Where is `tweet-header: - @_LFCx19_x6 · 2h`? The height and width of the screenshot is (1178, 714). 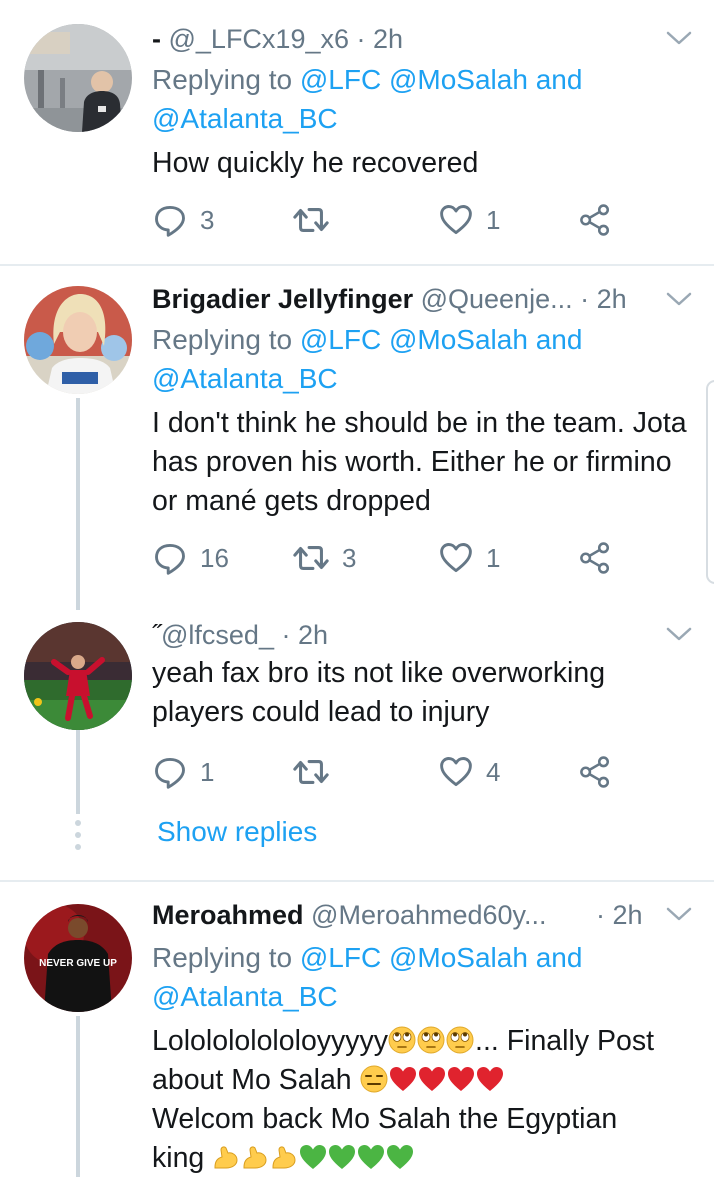
tweet-header: - @_LFCx19_x6 · 2h is located at coordinates (277, 39).